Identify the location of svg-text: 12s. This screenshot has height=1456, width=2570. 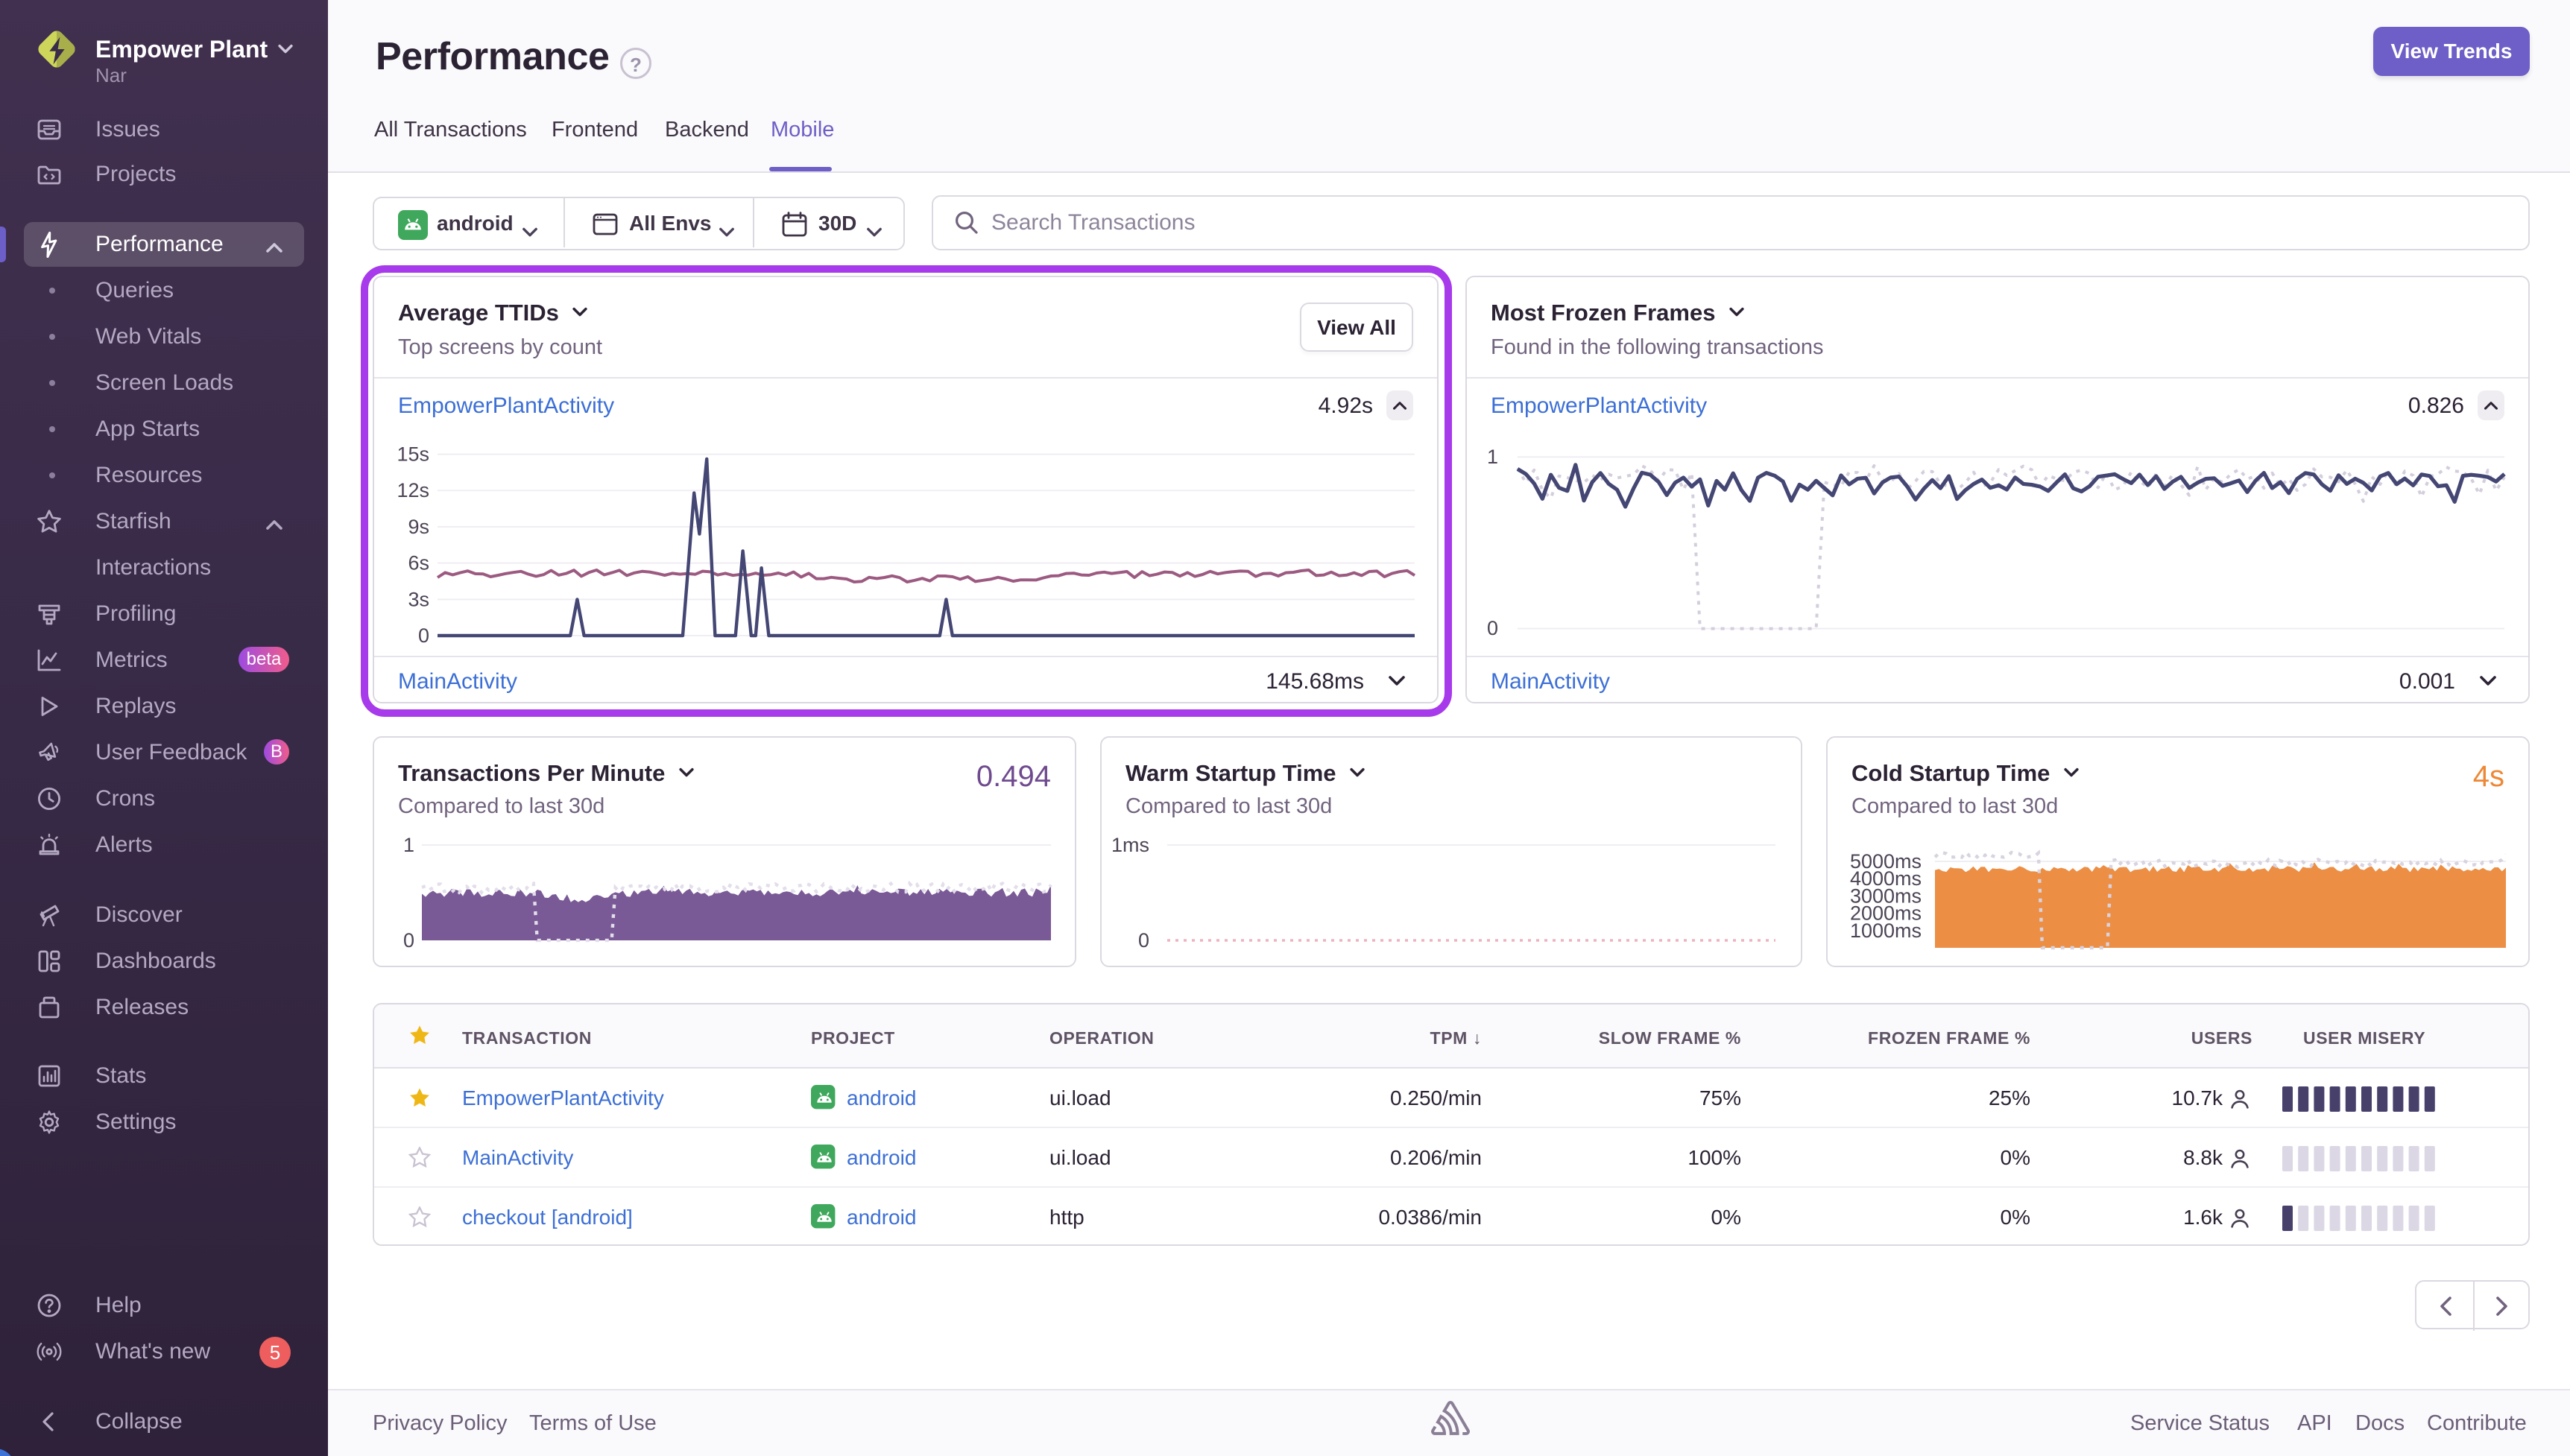
(413, 490).